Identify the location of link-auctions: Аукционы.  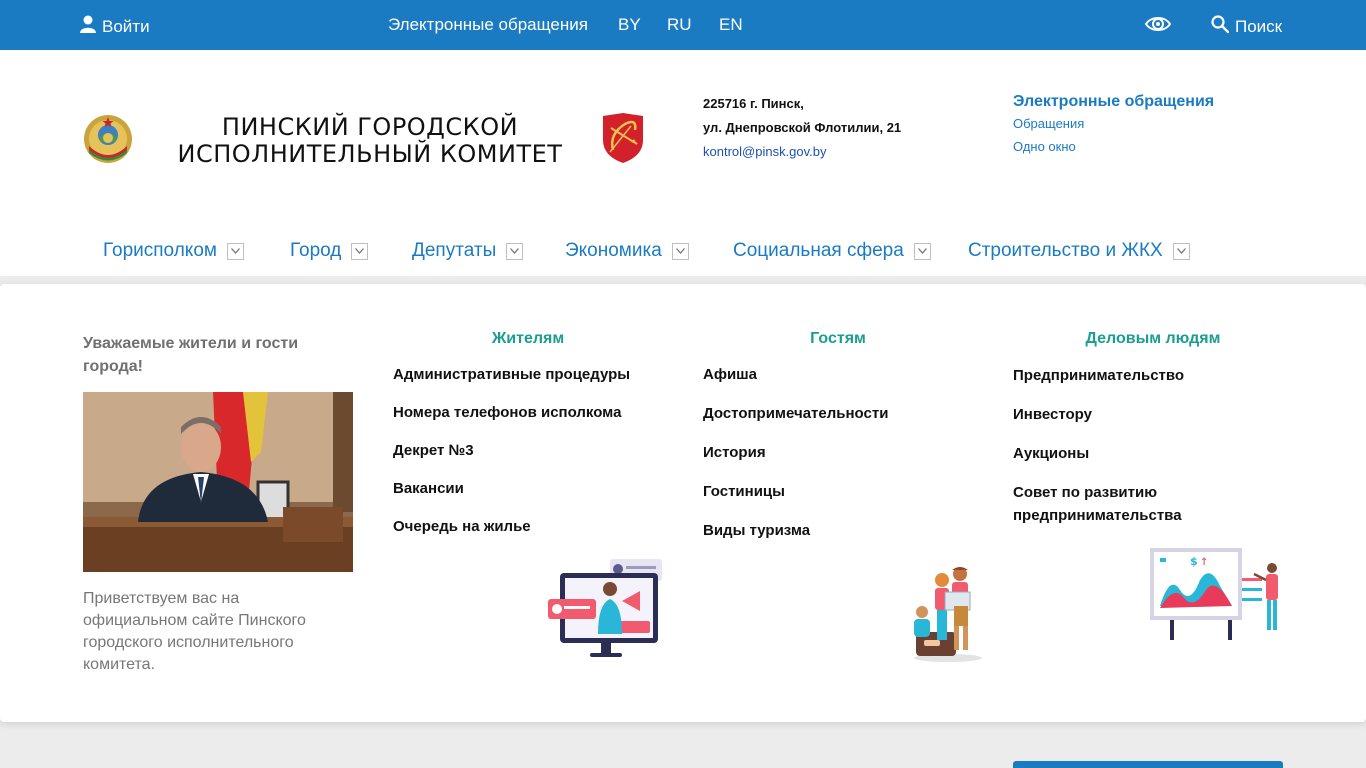
(1153, 453).